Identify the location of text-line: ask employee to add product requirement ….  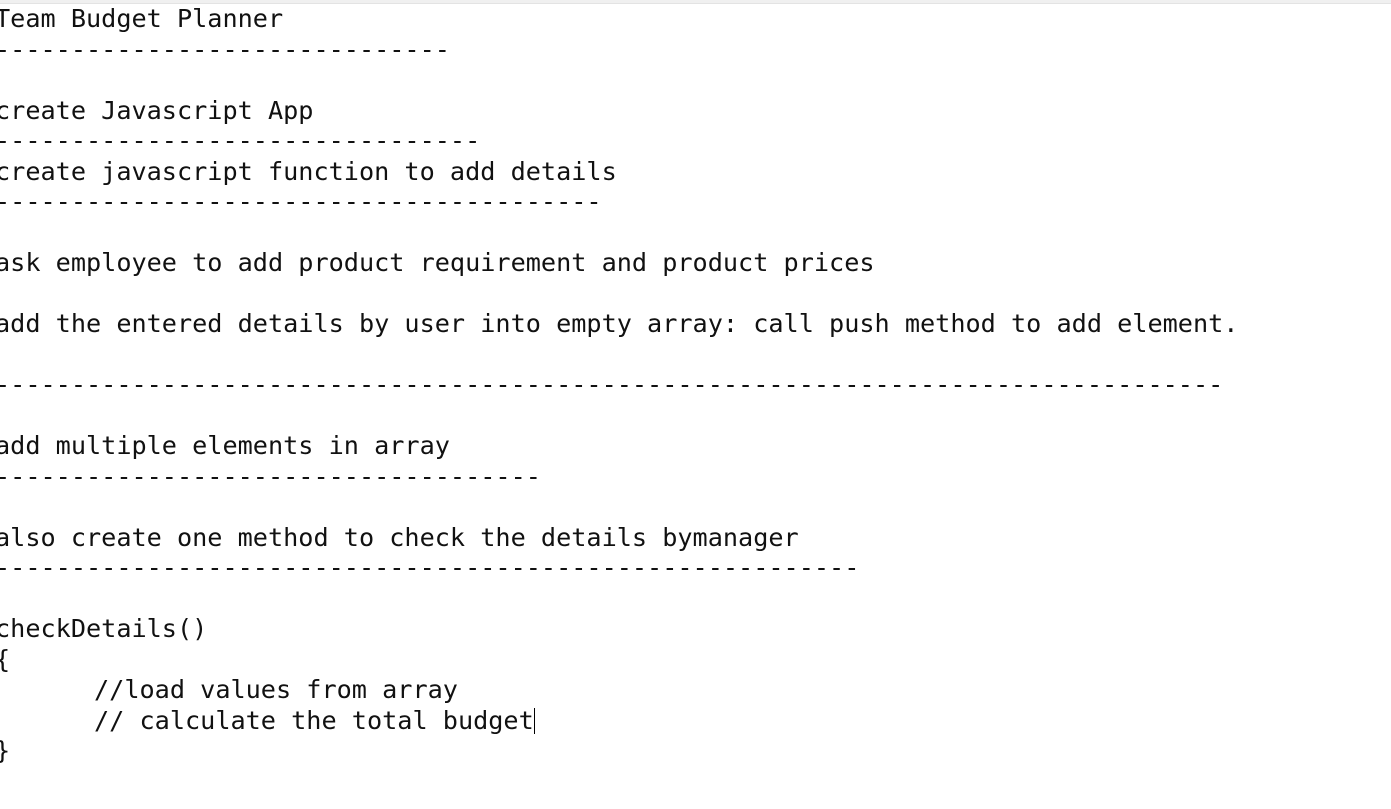
(437, 262).